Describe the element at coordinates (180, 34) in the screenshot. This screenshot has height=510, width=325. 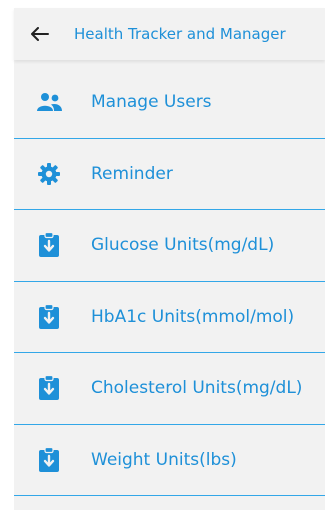
I see `page-title: Health Tracker and Manager` at that location.